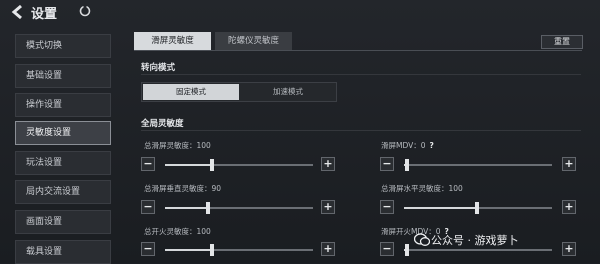 The image size is (600, 264). What do you see at coordinates (191, 92) in the screenshot?
I see `fixed-mode-option: 固定模式` at bounding box center [191, 92].